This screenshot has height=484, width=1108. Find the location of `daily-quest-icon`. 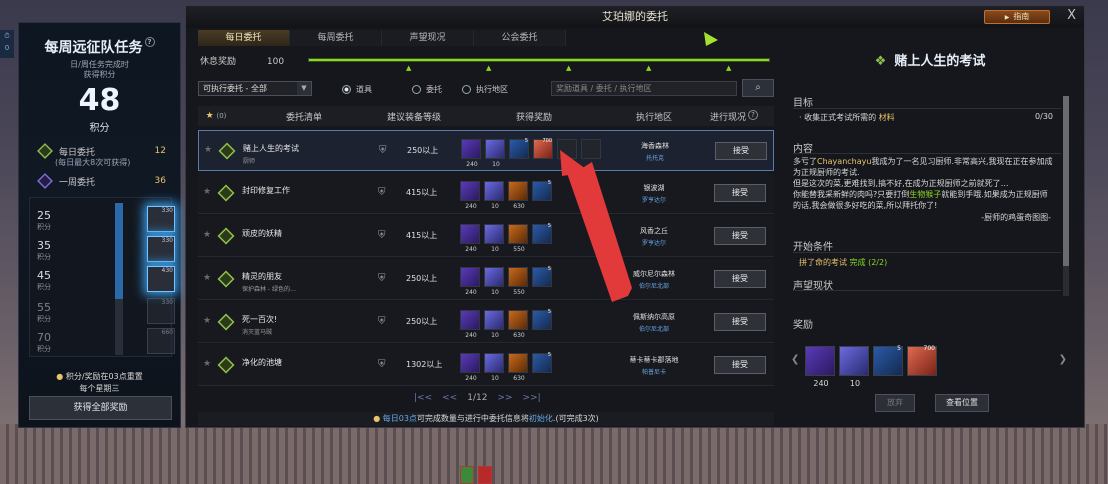

daily-quest-icon is located at coordinates (226, 193).